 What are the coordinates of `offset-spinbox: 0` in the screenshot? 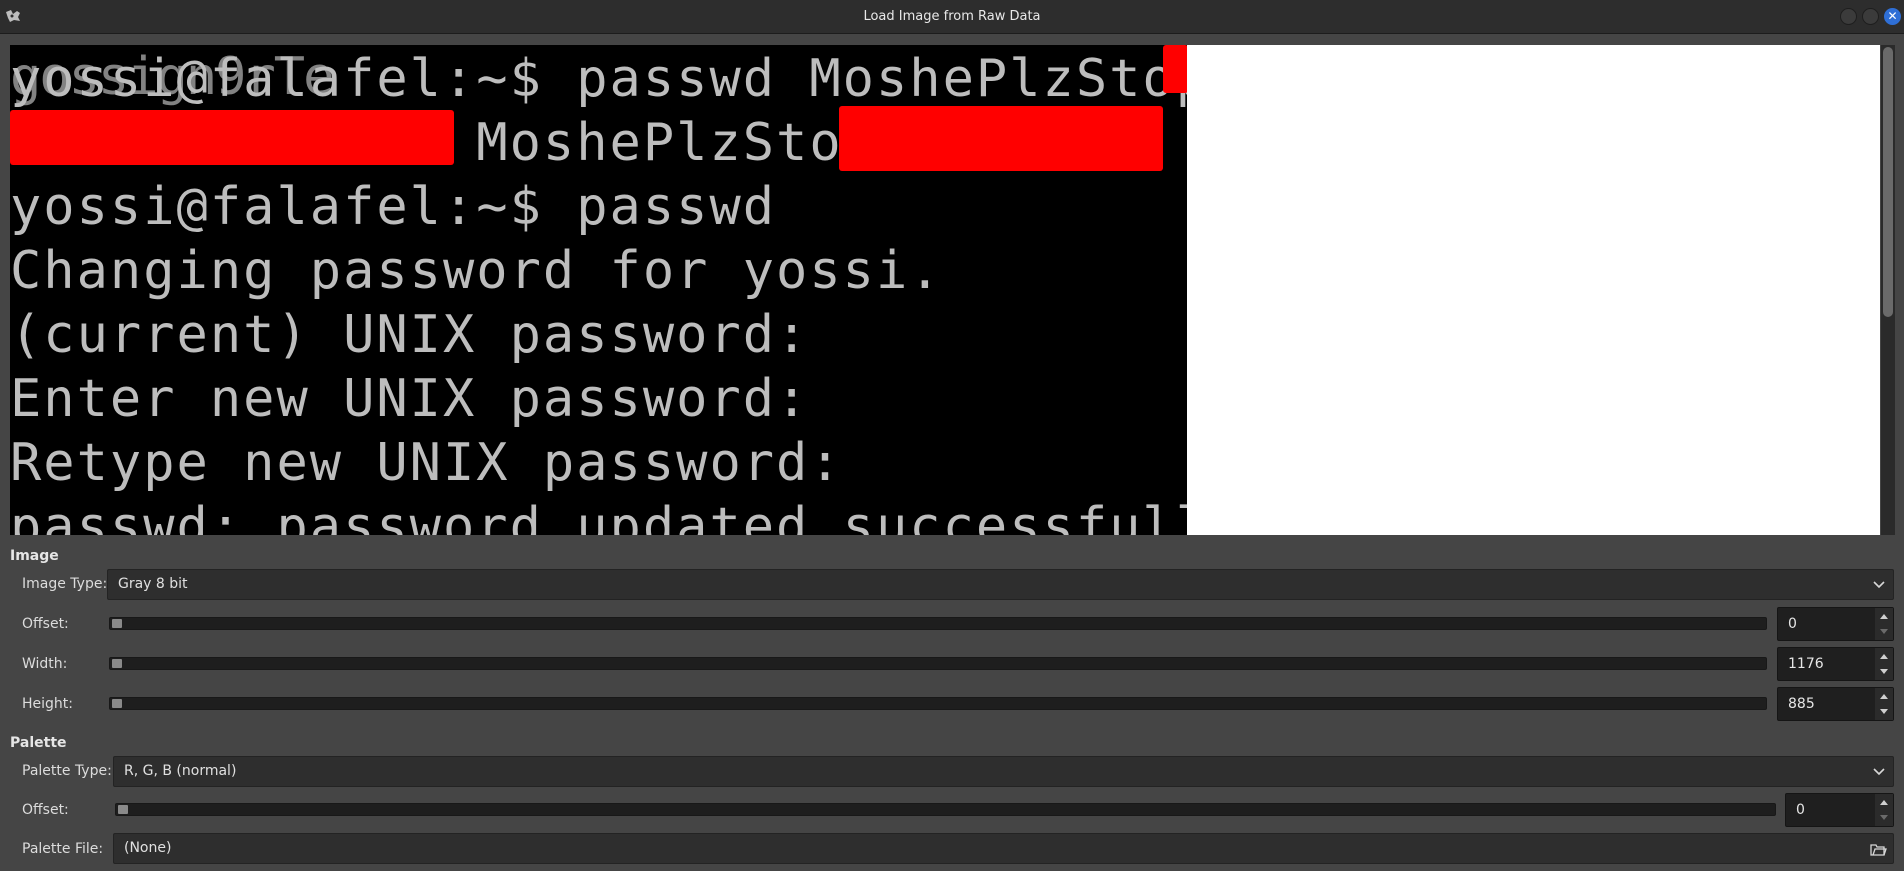 It's located at (1835, 624).